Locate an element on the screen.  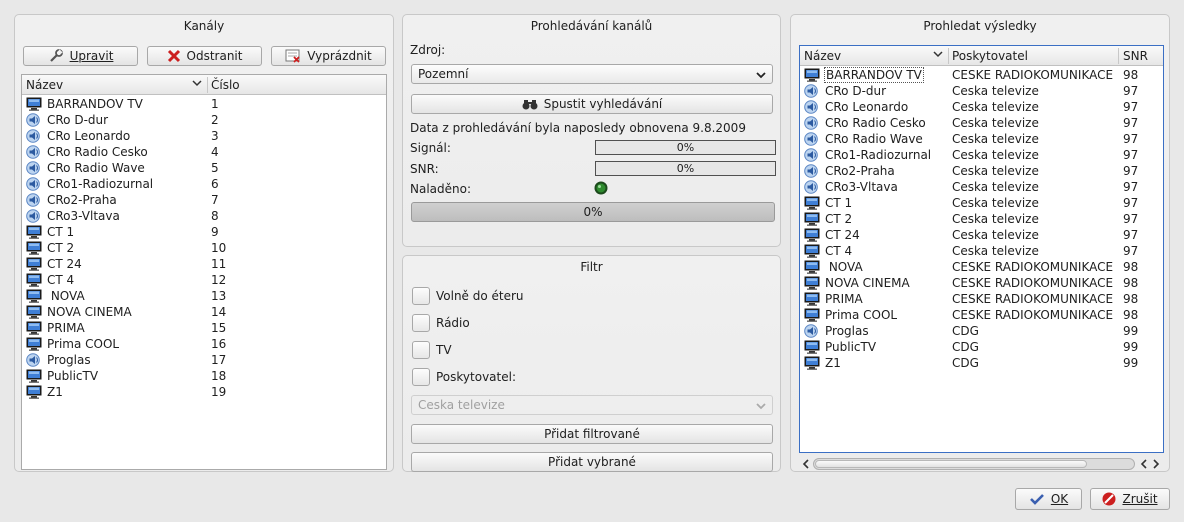
list-item: CRo Radio Cesko 4 is located at coordinates (204, 152).